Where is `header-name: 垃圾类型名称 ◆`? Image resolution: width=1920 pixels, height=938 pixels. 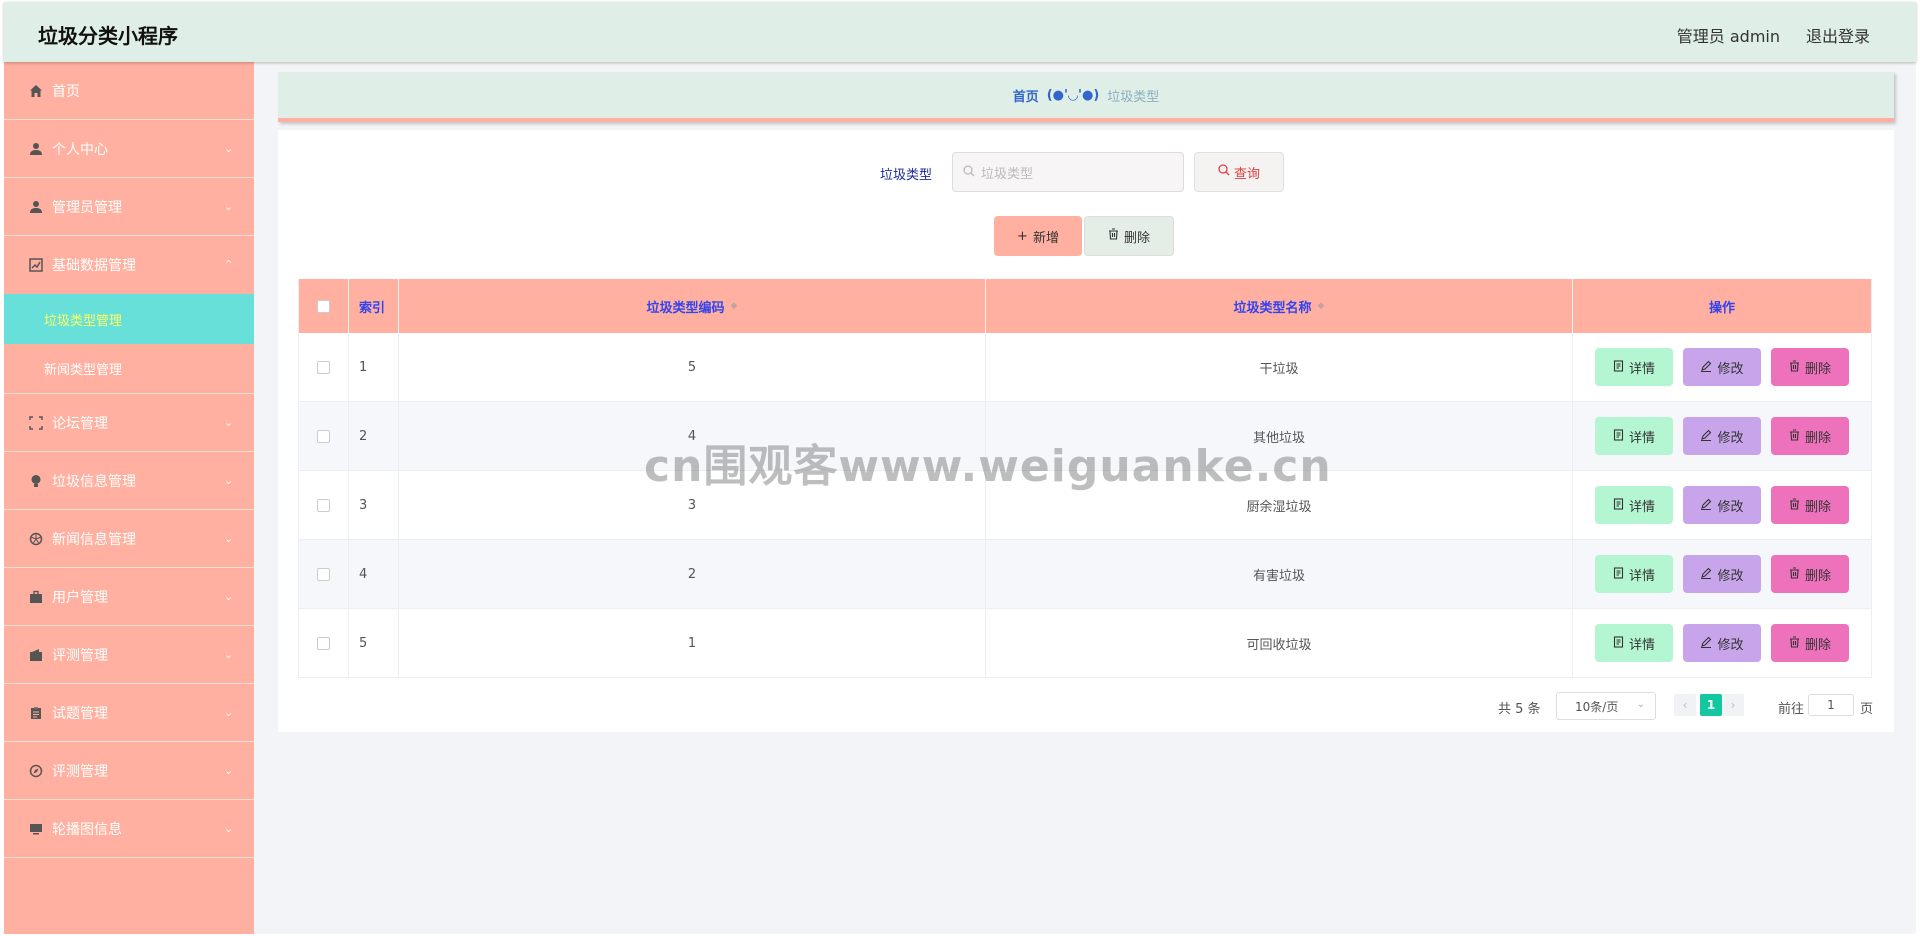
header-name: 垃圾类型名称 ◆ is located at coordinates (1279, 306).